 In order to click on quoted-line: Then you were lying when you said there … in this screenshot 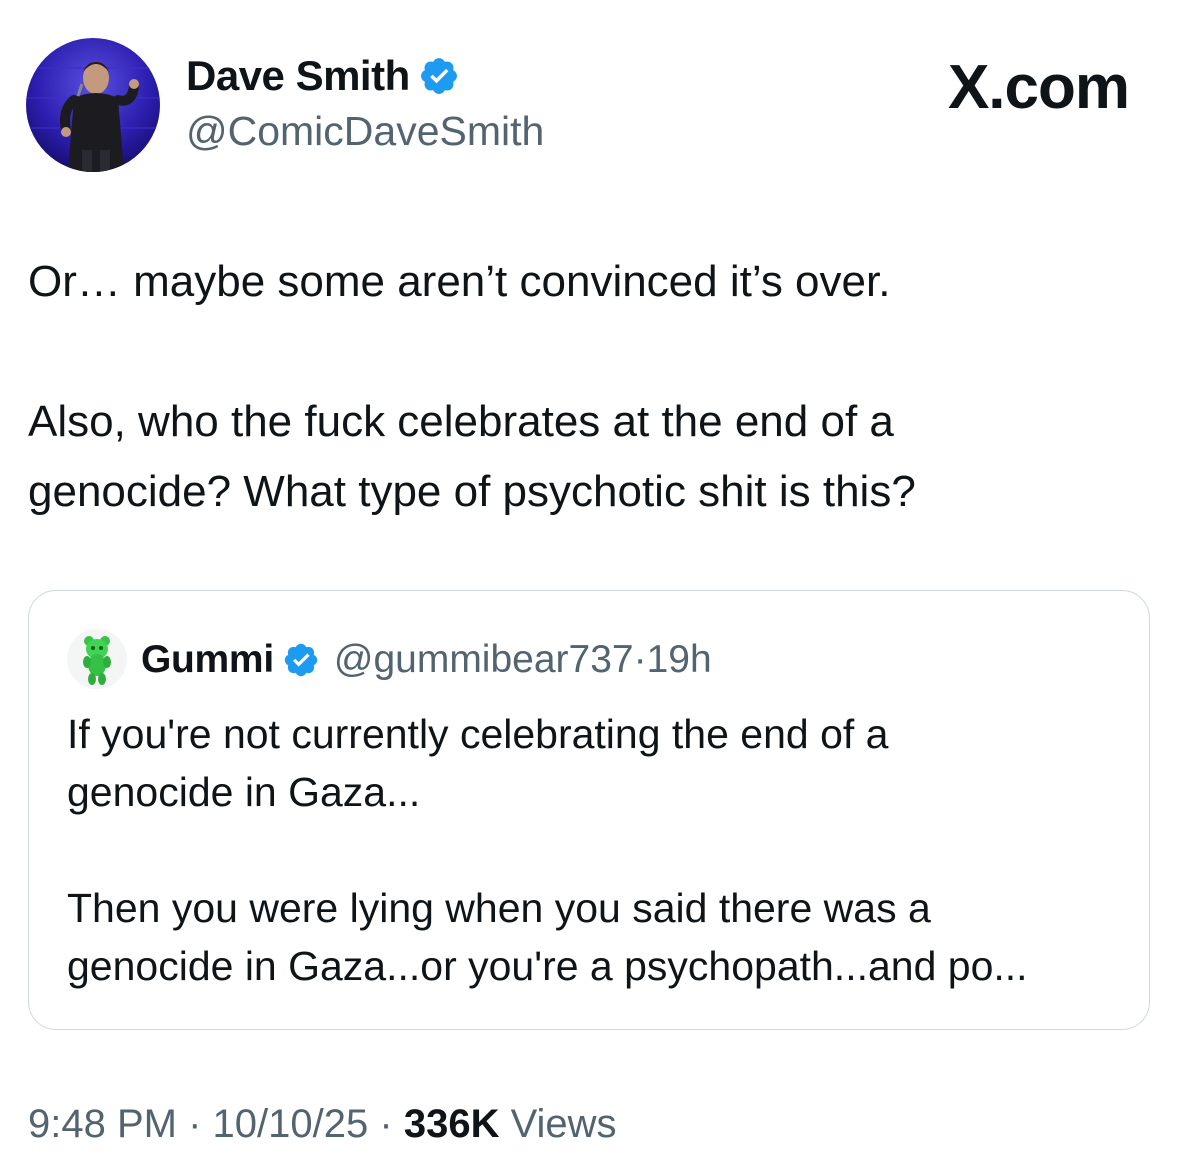, I will do `click(499, 908)`.